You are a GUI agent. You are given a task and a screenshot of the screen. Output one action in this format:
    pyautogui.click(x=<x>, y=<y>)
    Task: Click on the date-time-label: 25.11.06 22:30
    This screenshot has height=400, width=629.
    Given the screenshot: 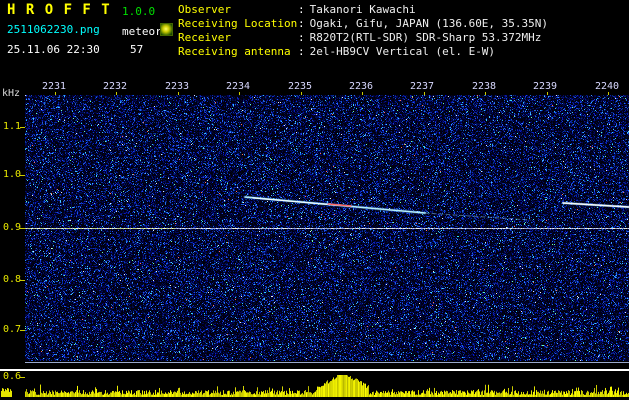 What is the action you would take?
    pyautogui.click(x=53, y=49)
    